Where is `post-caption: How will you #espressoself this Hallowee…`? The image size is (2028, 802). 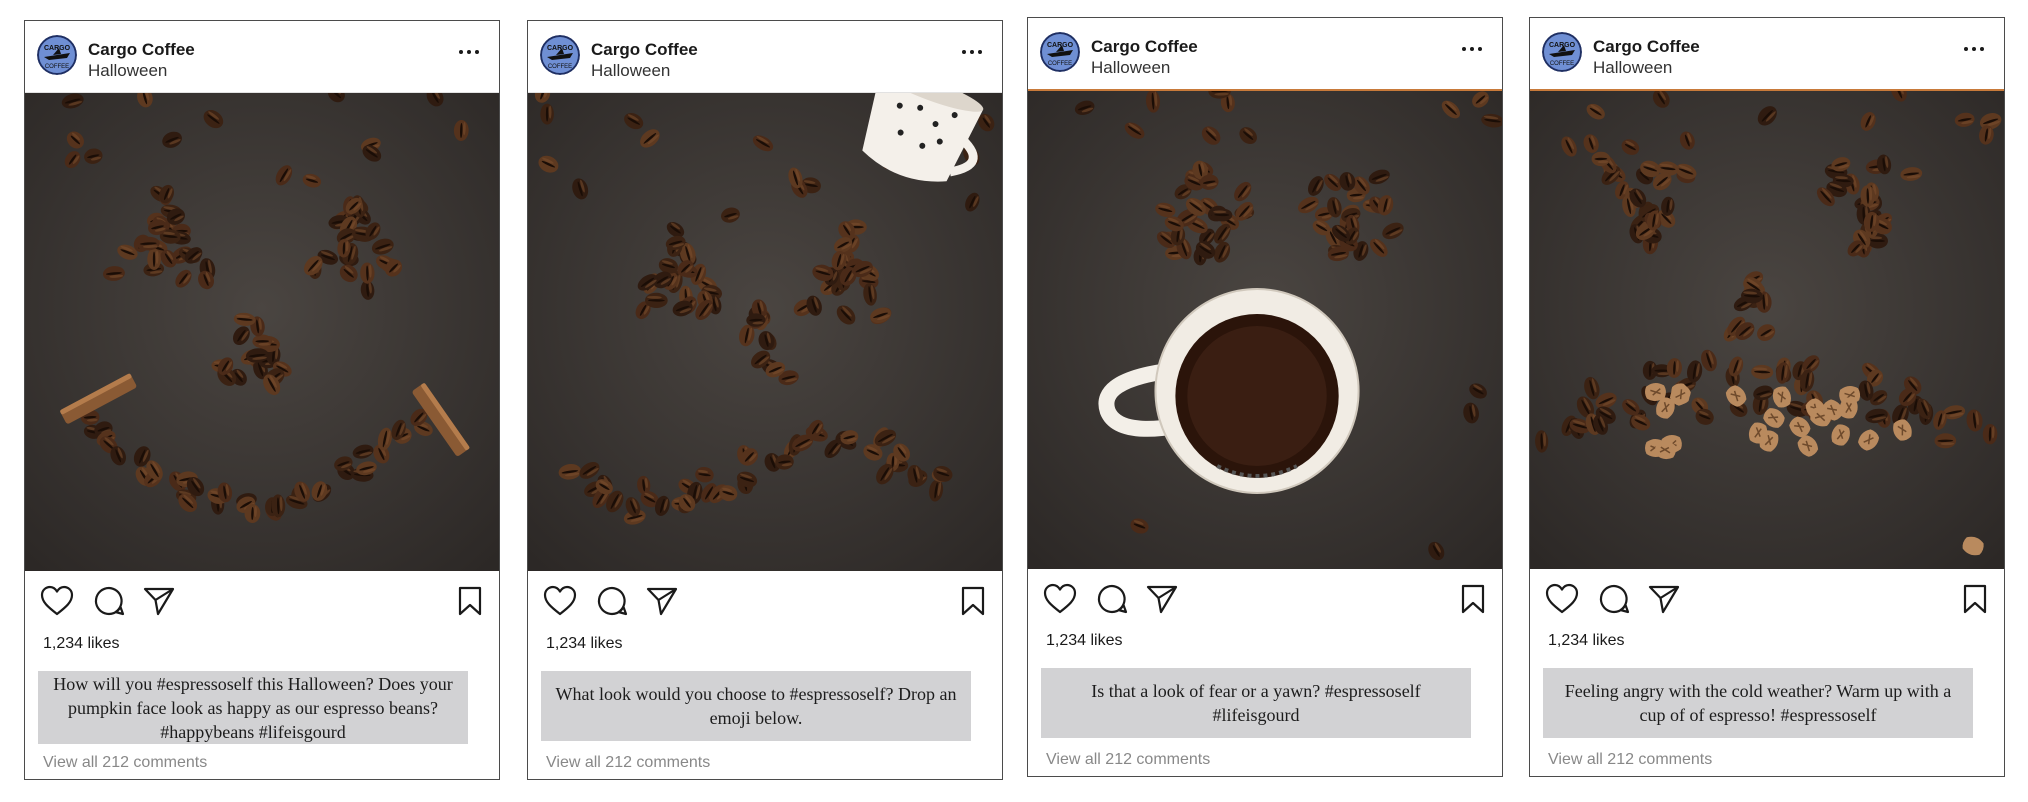
post-caption: How will you #espressoself this Hallowee… is located at coordinates (253, 707).